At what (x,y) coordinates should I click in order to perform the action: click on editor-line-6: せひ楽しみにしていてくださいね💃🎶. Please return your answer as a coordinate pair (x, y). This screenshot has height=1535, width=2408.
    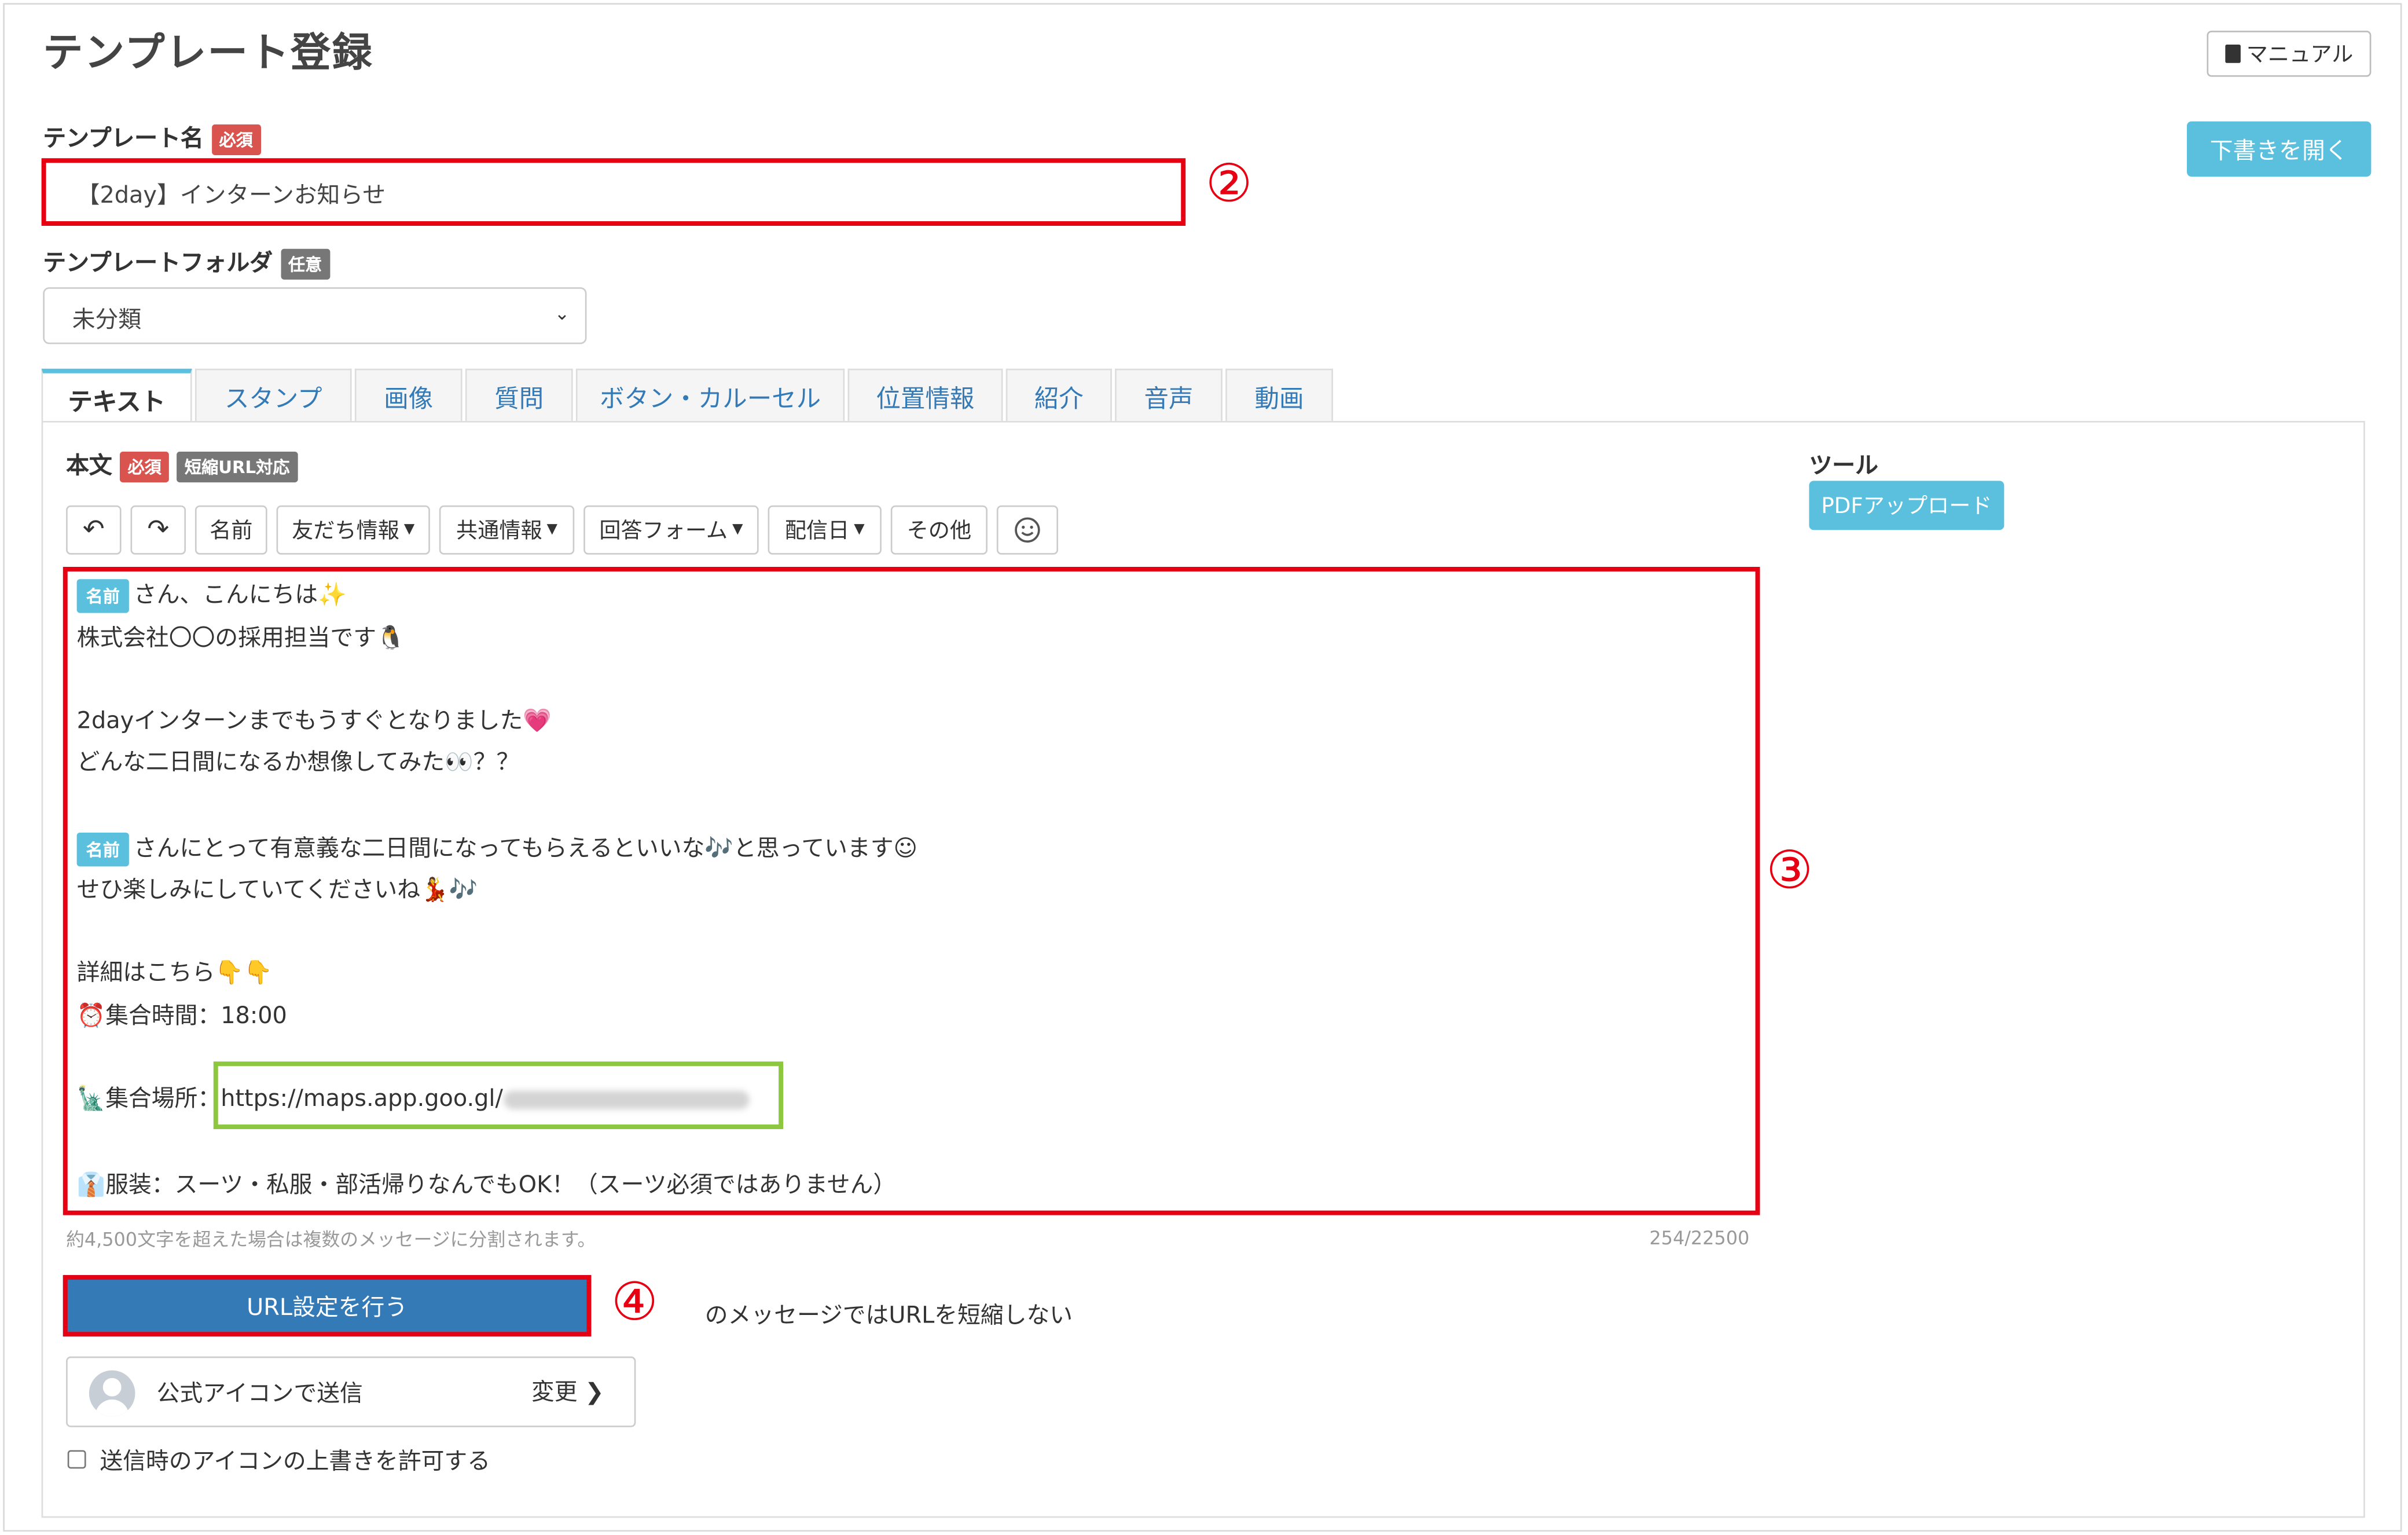
    Looking at the image, I should click on (277, 889).